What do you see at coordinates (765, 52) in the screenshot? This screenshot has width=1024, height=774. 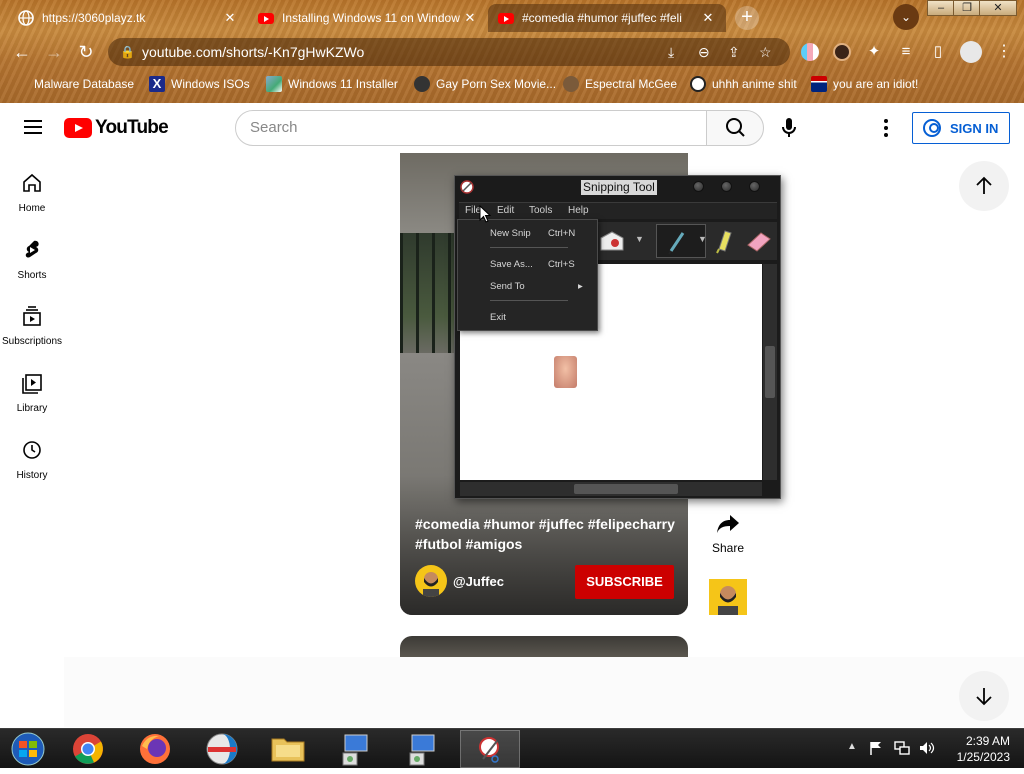 I see `bookmark-star-icon: ☆` at bounding box center [765, 52].